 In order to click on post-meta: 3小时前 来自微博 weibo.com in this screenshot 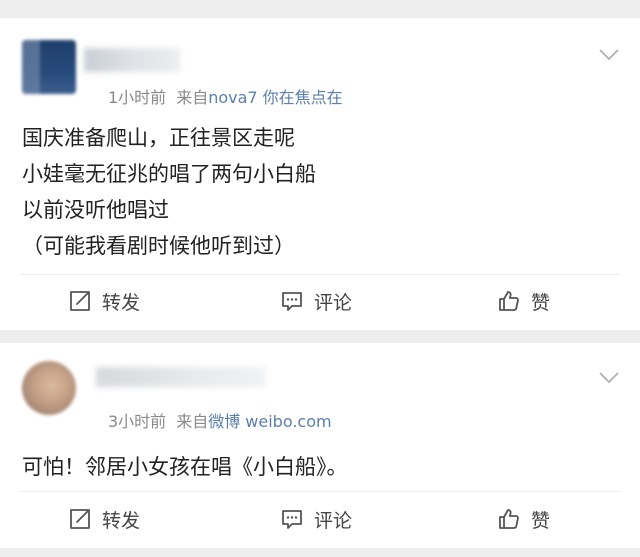, I will do `click(220, 420)`.